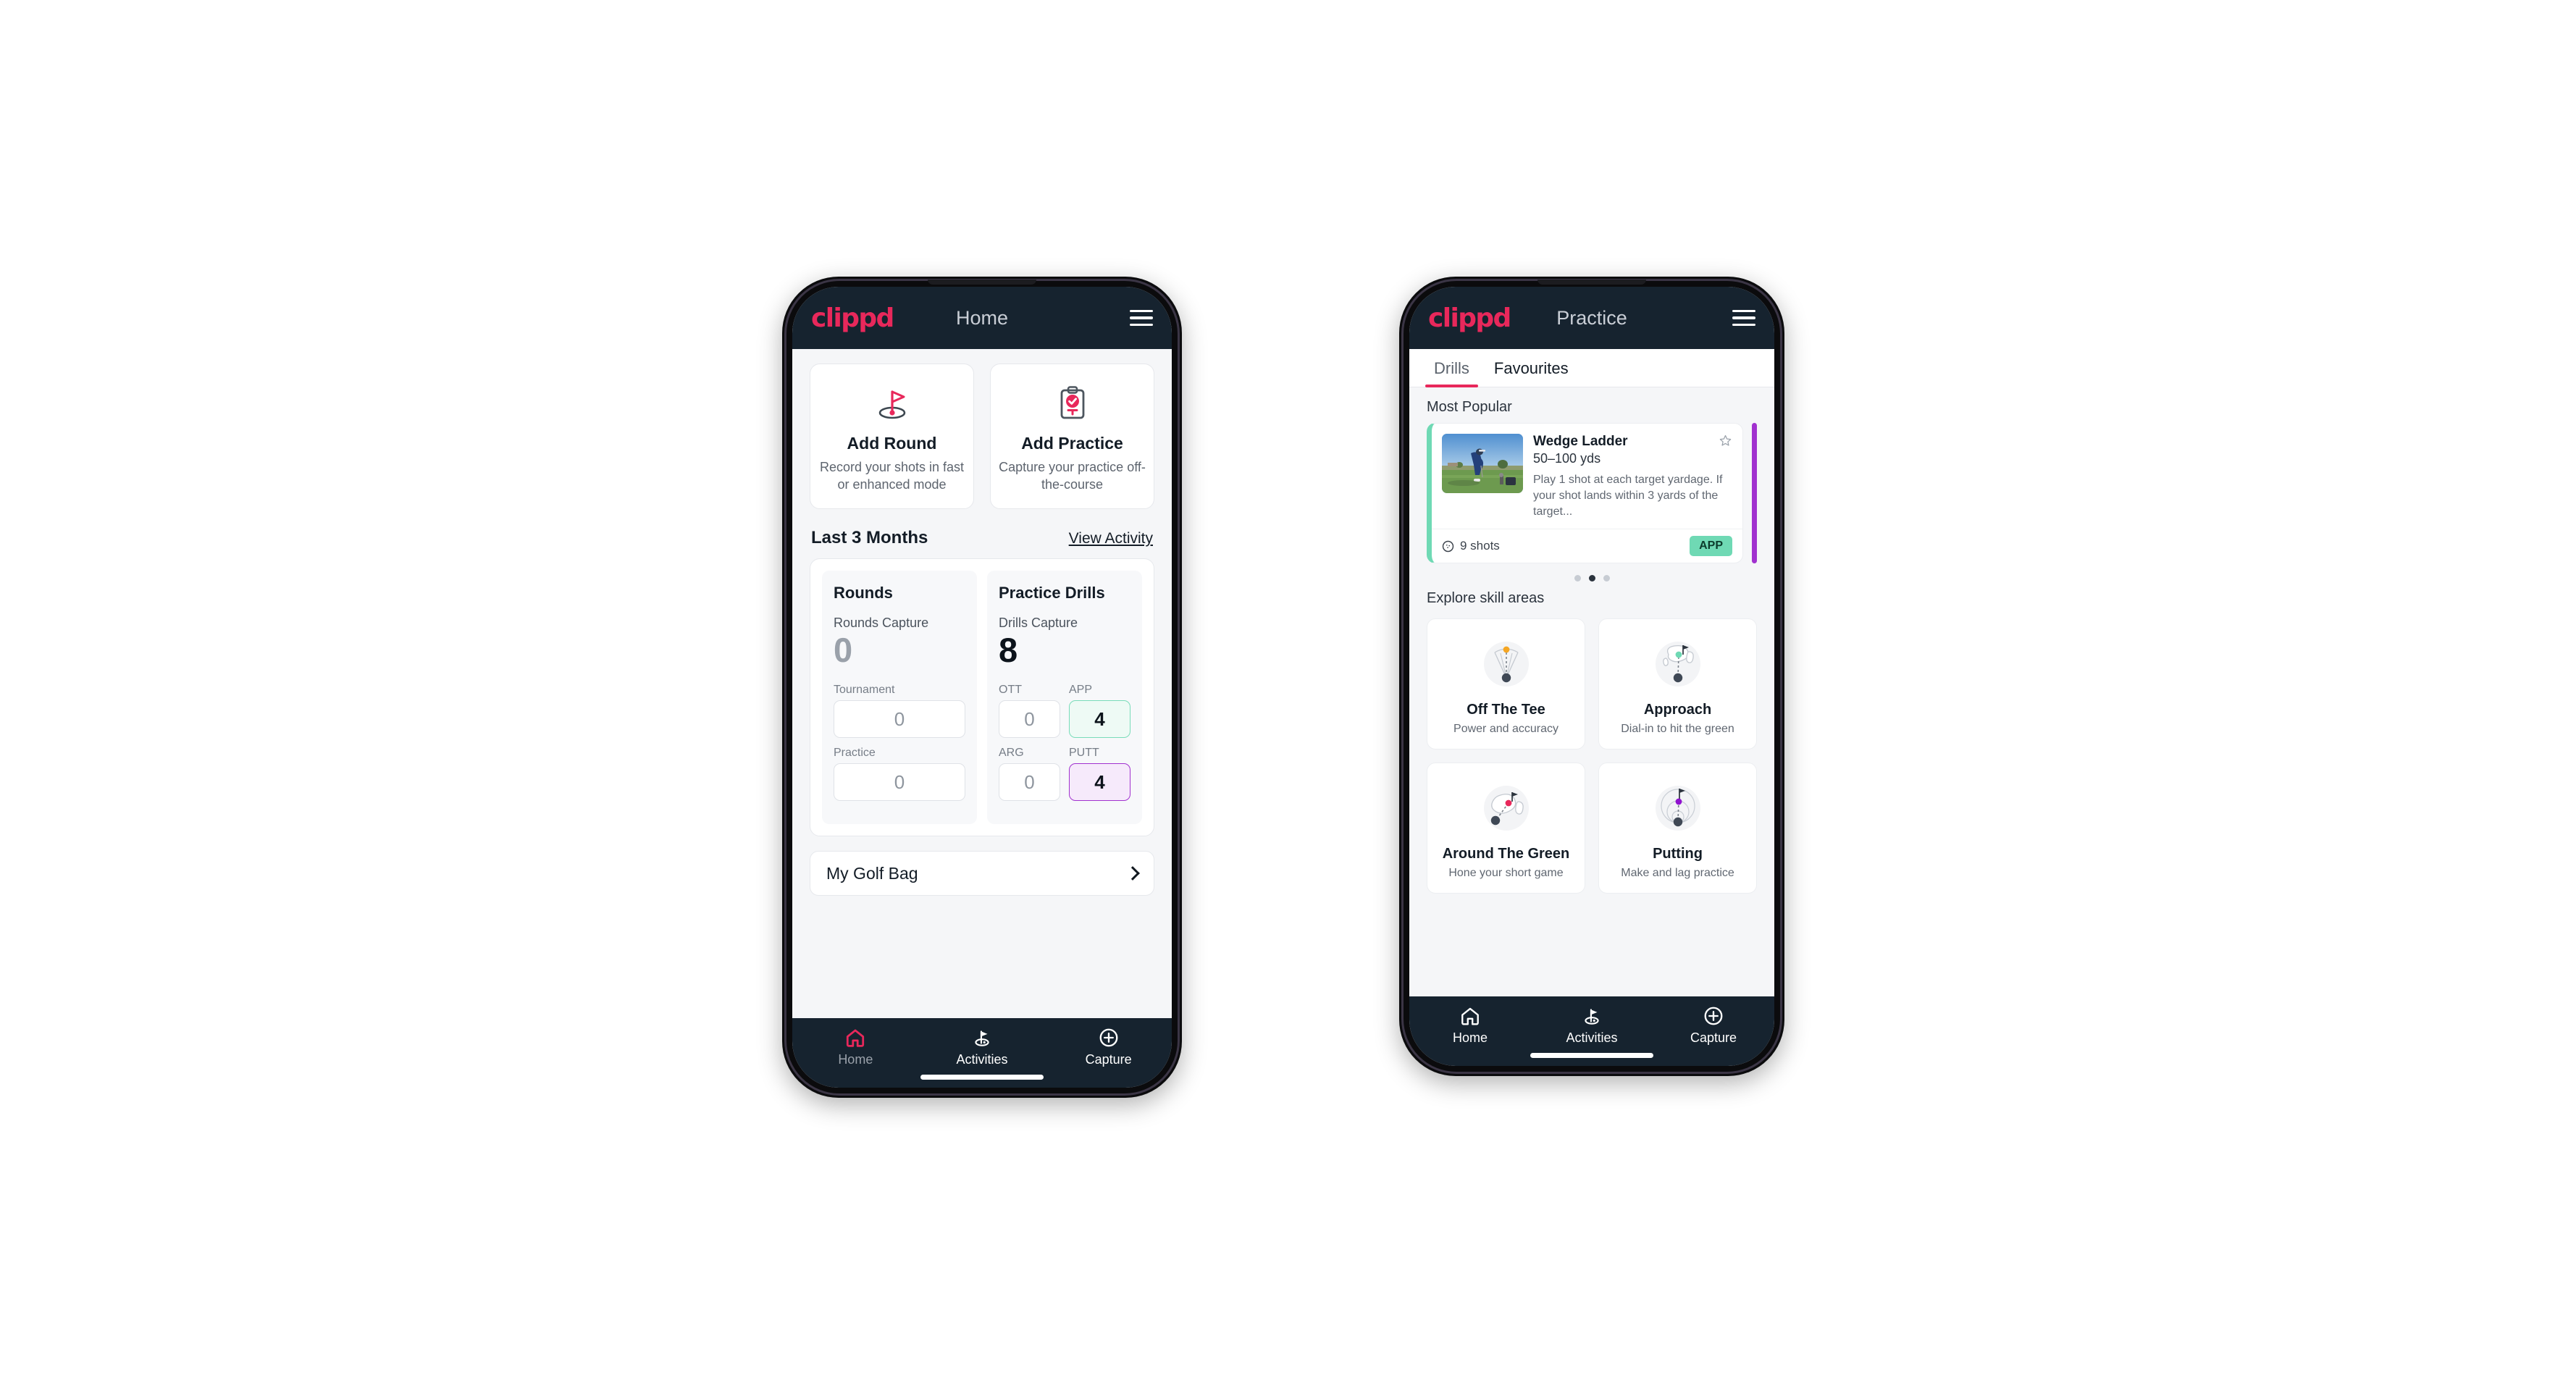  I want to click on skill-card-putting: Putting Make and lag practice, so click(1677, 829).